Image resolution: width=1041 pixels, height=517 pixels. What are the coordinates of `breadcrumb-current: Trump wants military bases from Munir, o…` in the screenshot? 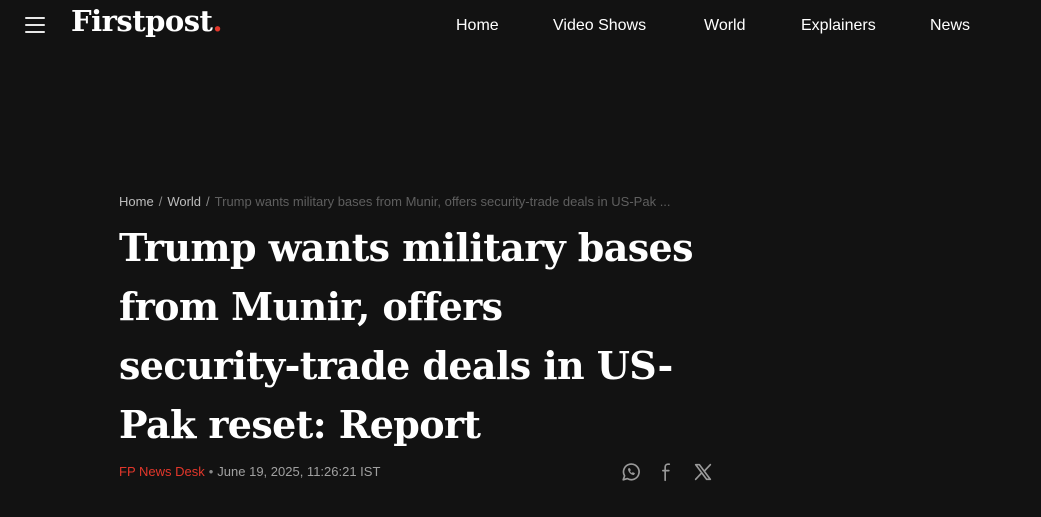 It's located at (442, 201).